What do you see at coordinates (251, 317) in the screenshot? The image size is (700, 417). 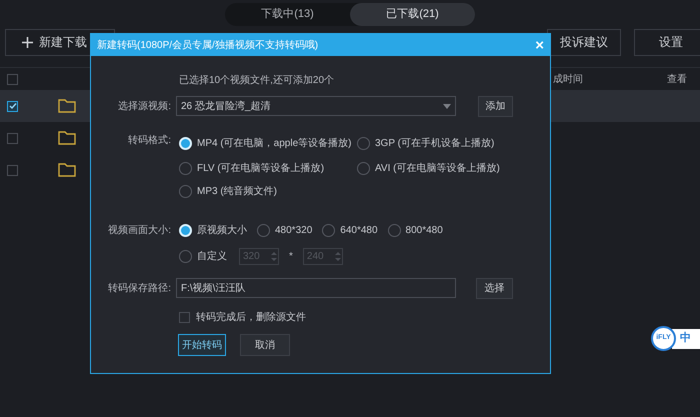 I see `checkbox-label: 转码完成后，删除源文件` at bounding box center [251, 317].